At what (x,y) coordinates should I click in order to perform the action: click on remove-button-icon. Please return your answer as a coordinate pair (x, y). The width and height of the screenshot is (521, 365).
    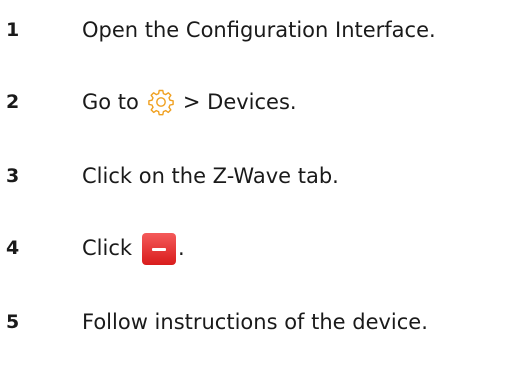
    Looking at the image, I should click on (159, 249).